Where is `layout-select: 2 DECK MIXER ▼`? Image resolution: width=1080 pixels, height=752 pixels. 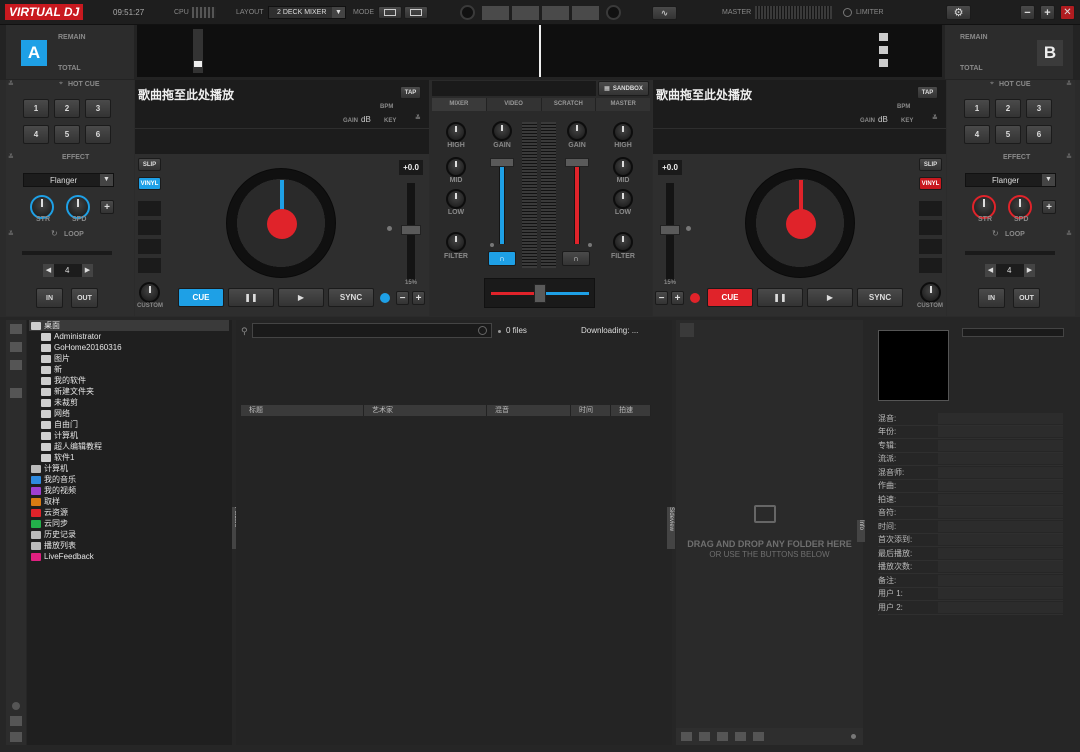
layout-select: 2 DECK MIXER ▼ is located at coordinates (307, 12).